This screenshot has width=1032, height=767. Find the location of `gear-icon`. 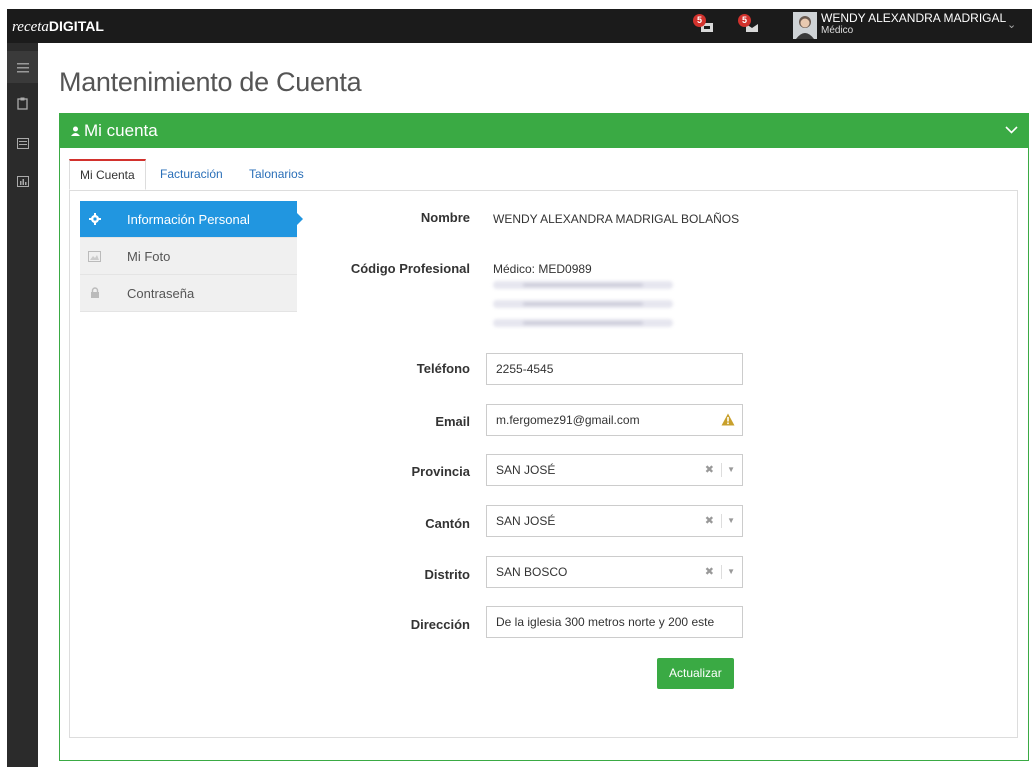

gear-icon is located at coordinates (94, 219).